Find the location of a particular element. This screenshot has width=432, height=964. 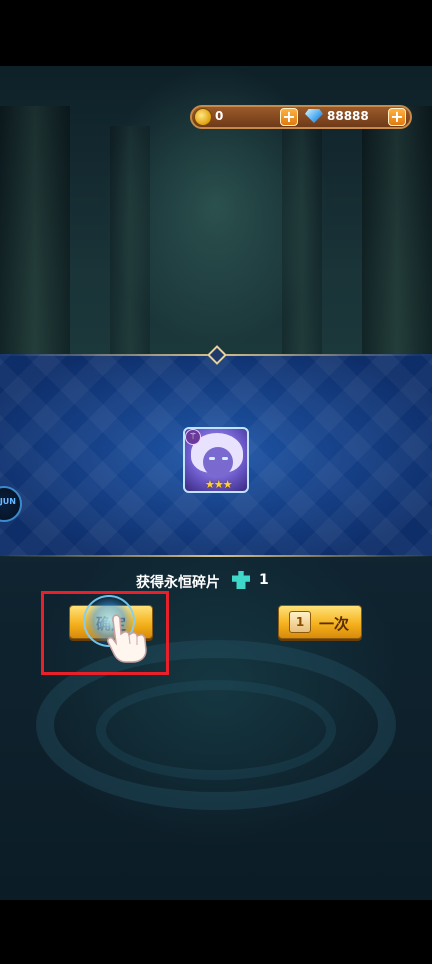

gold-coin-icon is located at coordinates (203, 117).